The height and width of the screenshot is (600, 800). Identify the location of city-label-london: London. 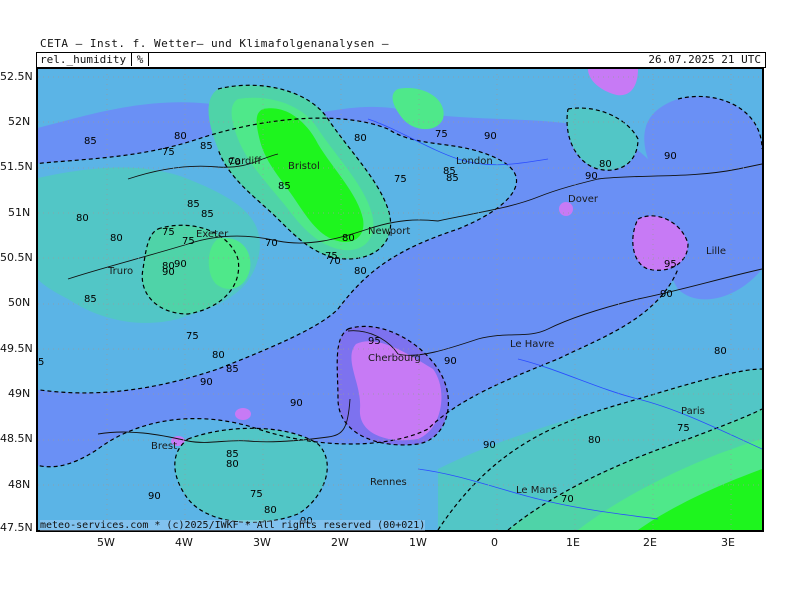
(474, 161).